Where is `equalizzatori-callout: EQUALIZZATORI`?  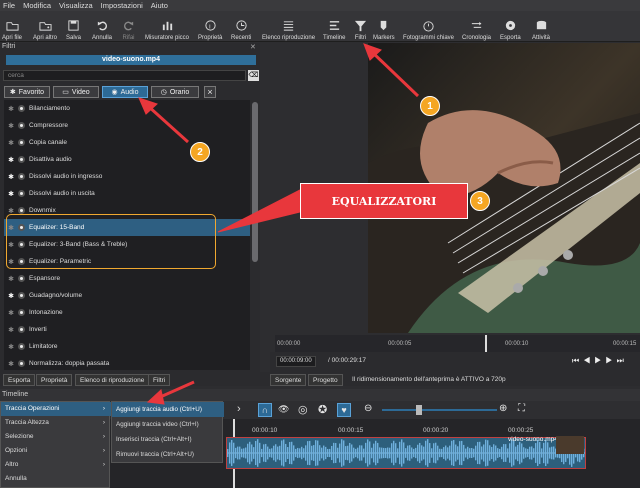
equalizzatori-callout: EQUALIZZATORI is located at coordinates (384, 201).